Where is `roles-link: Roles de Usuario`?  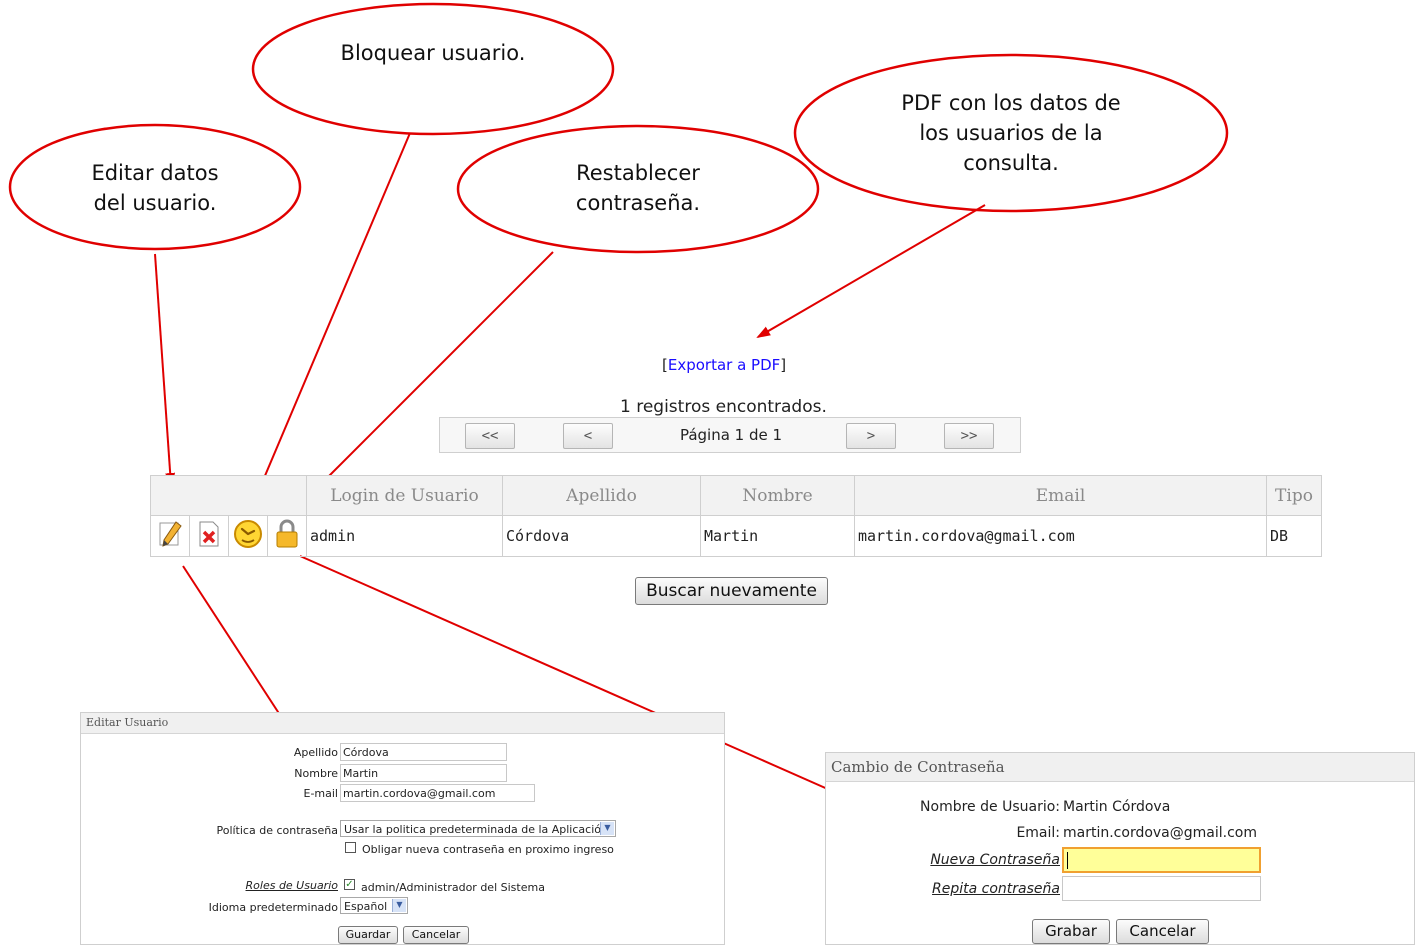 roles-link: Roles de Usuario is located at coordinates (249, 885).